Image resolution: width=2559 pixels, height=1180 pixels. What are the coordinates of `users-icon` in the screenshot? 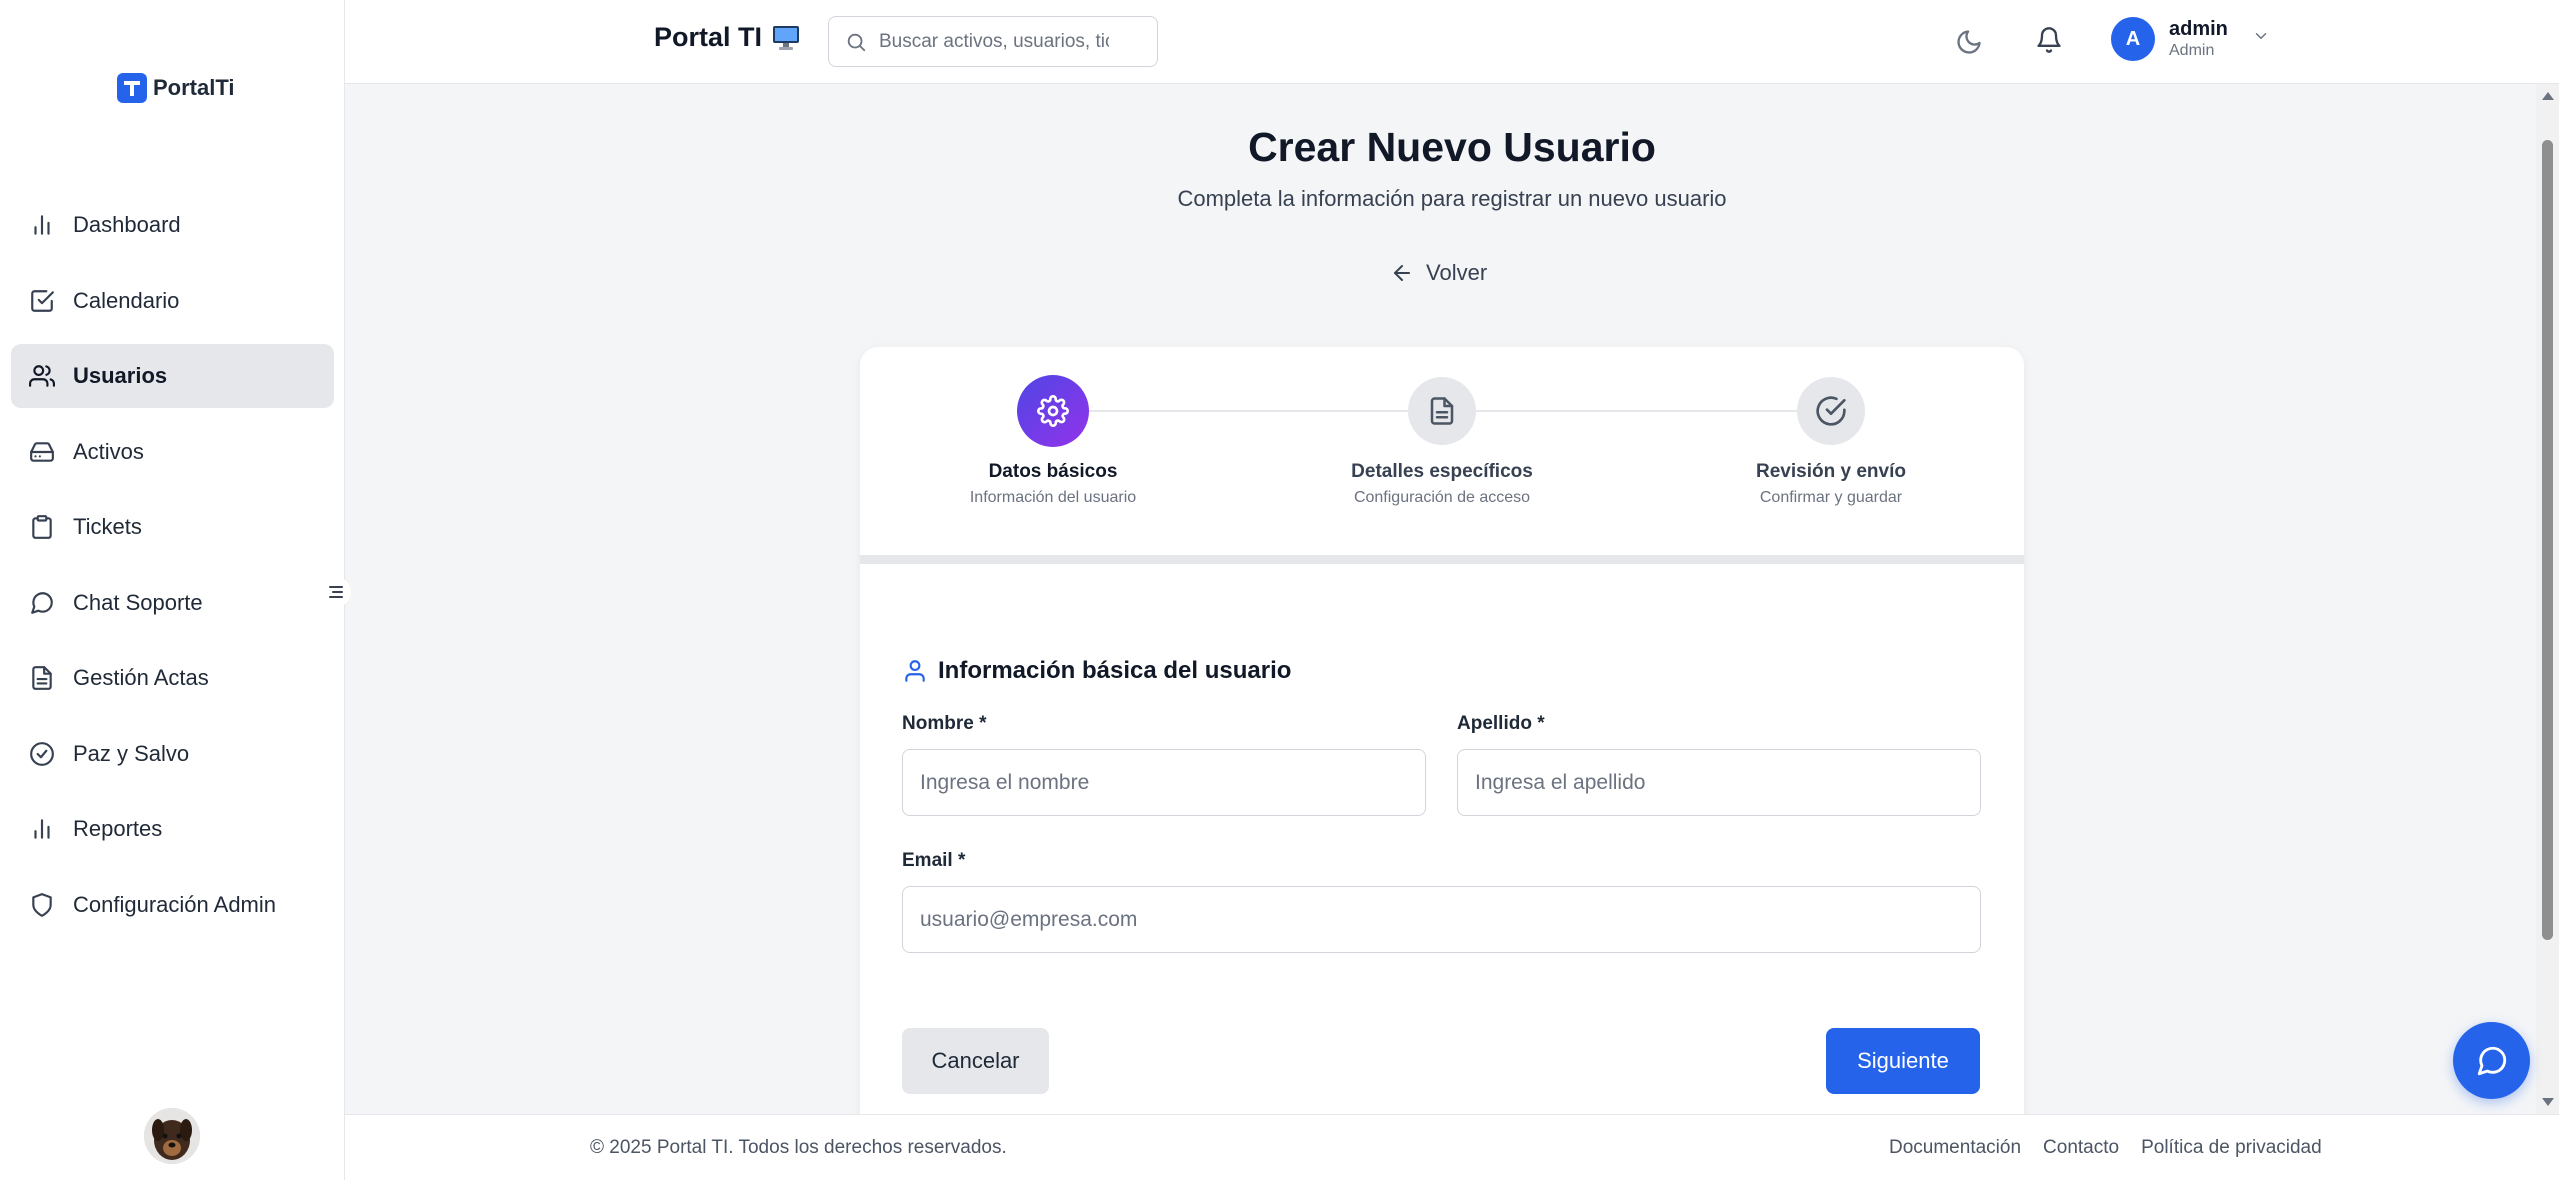 It's located at (42, 376).